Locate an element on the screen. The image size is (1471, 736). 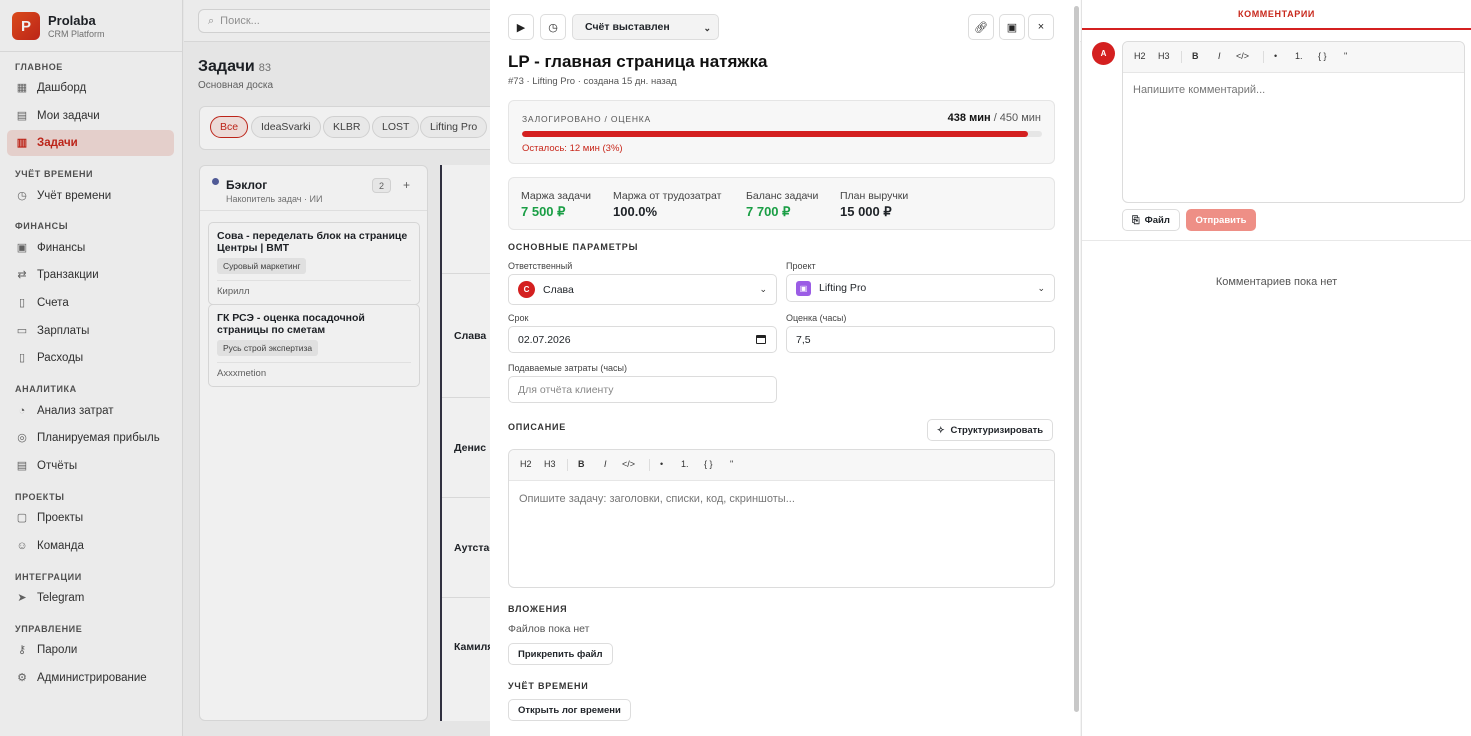
description-toolbar: H2 H3 B I </> • 1. { } " is located at coordinates (781, 465).